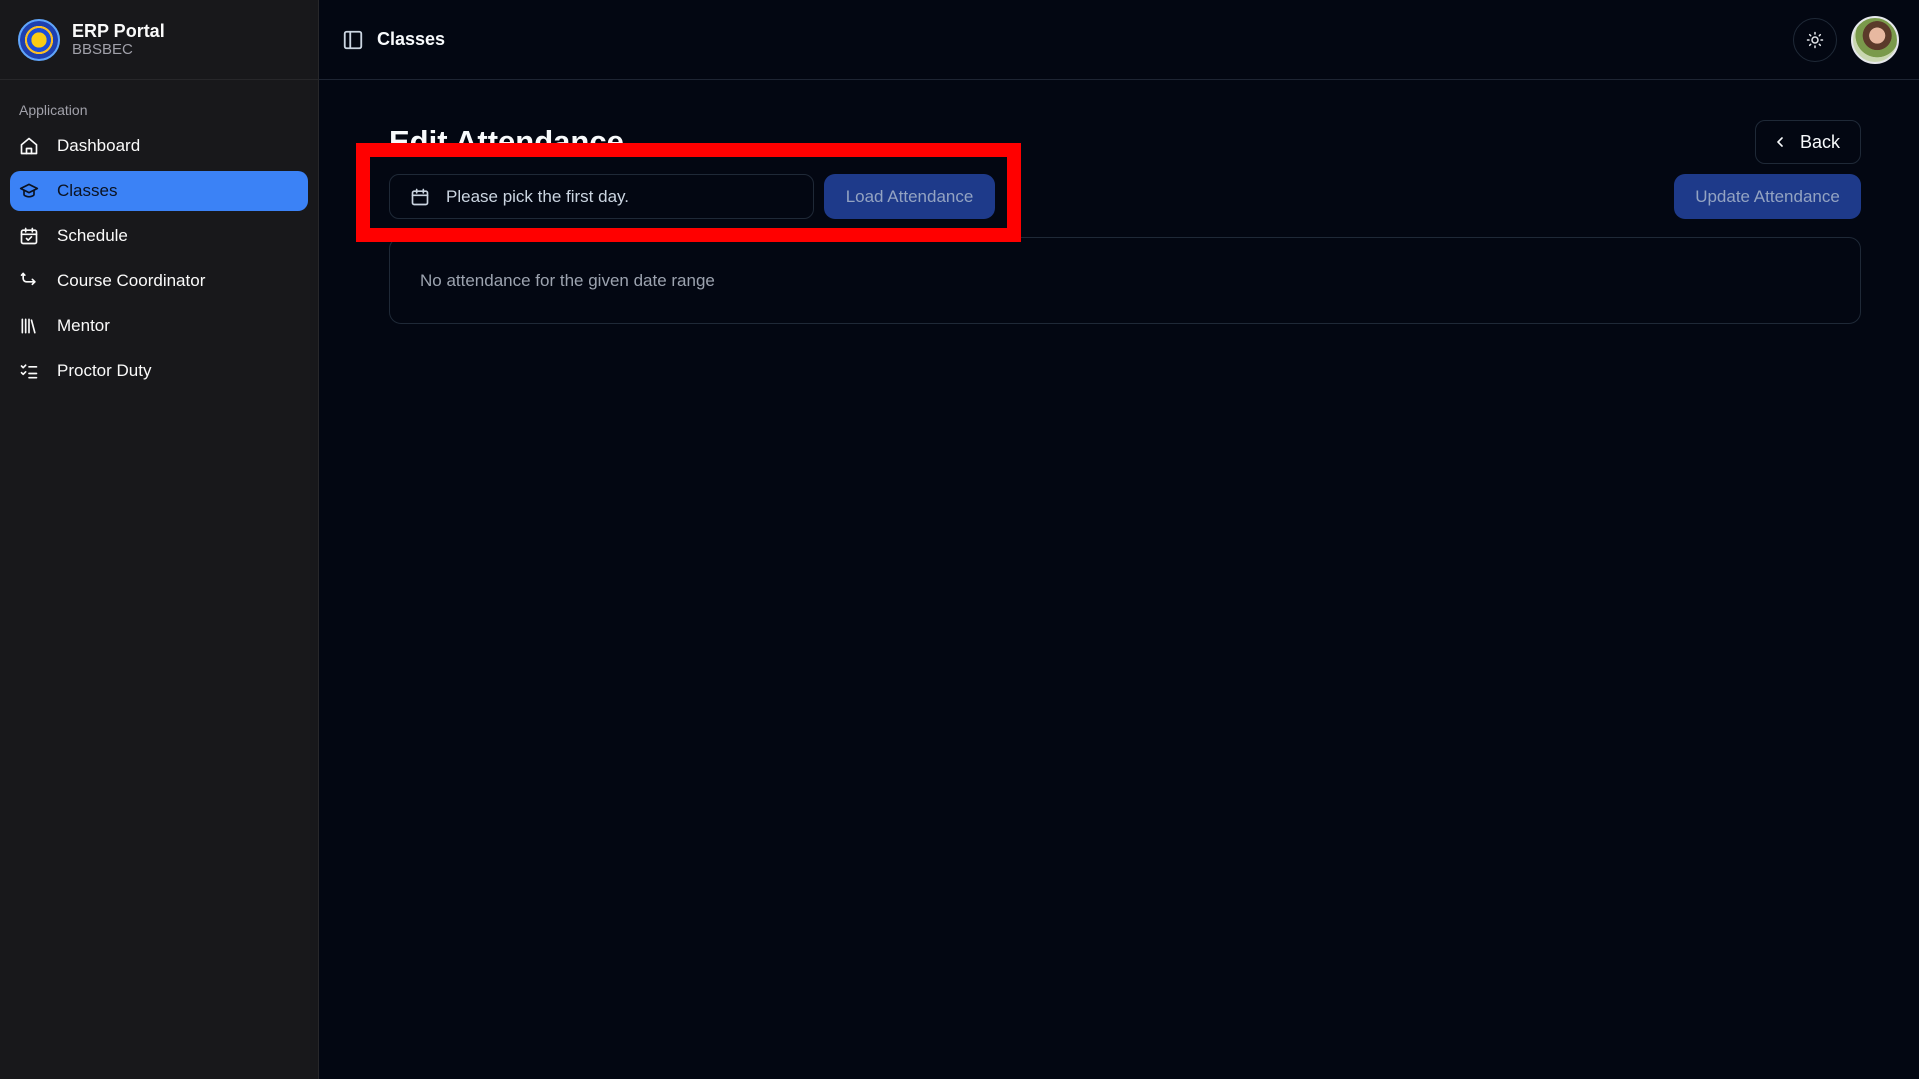 The height and width of the screenshot is (1079, 1919). What do you see at coordinates (29, 191) in the screenshot?
I see `graduation-cap-icon` at bounding box center [29, 191].